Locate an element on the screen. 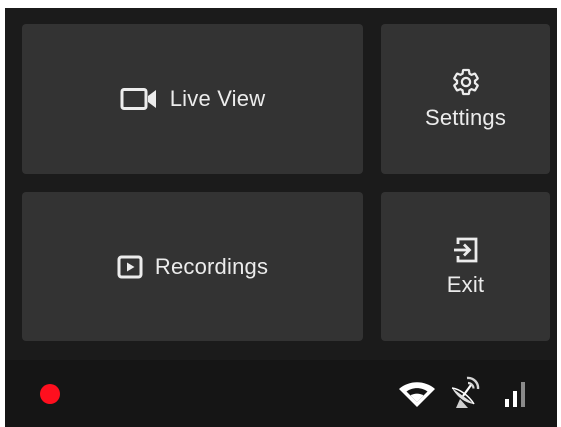 The height and width of the screenshot is (427, 561). recordings-label: Recordings is located at coordinates (211, 266).